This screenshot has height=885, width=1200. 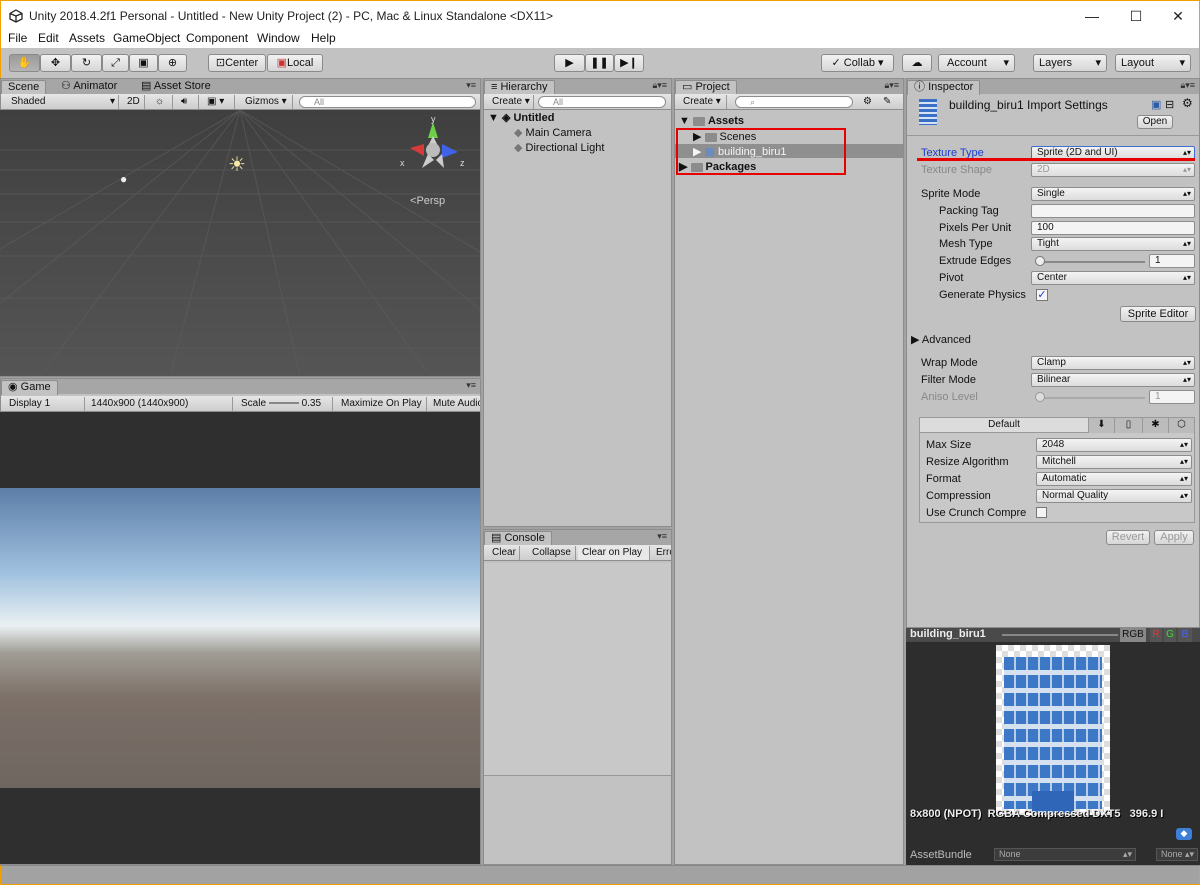 What do you see at coordinates (1153, 63) in the screenshot?
I see `layout-dropdown: Layout ▾` at bounding box center [1153, 63].